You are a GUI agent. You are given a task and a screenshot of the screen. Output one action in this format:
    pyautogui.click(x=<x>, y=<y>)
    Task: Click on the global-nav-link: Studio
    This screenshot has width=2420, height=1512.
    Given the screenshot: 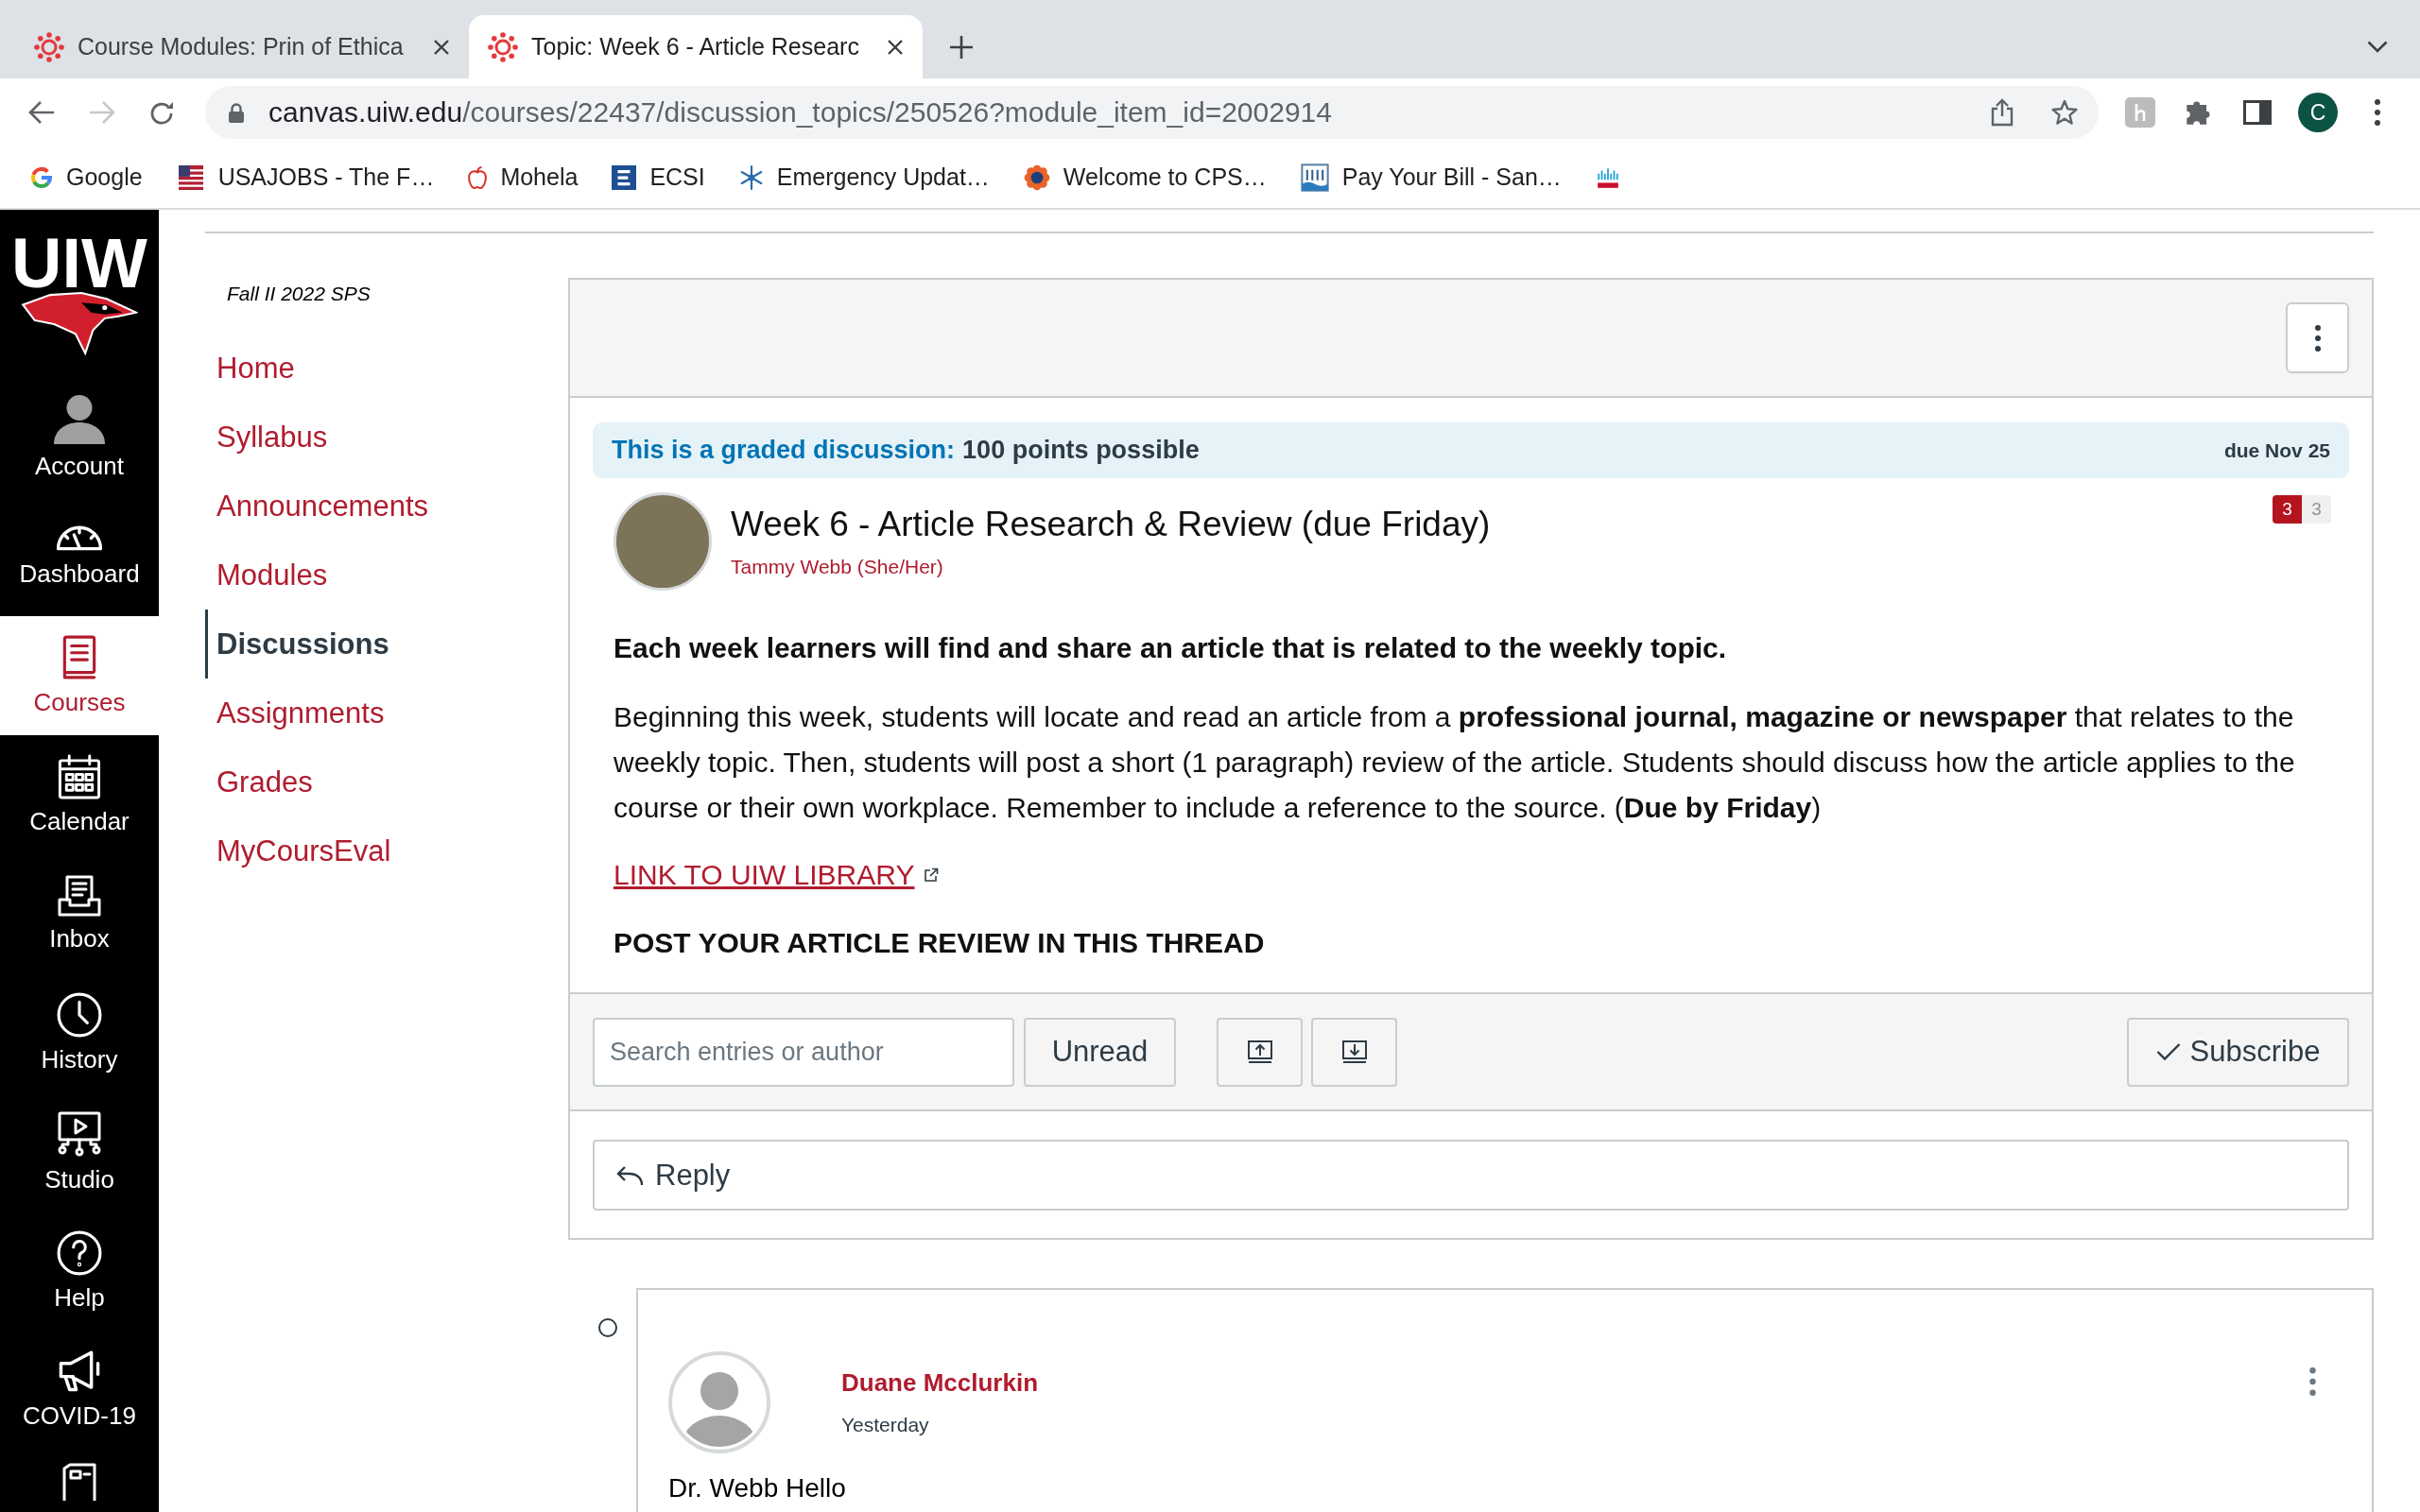 What is the action you would take?
    pyautogui.click(x=79, y=1151)
    